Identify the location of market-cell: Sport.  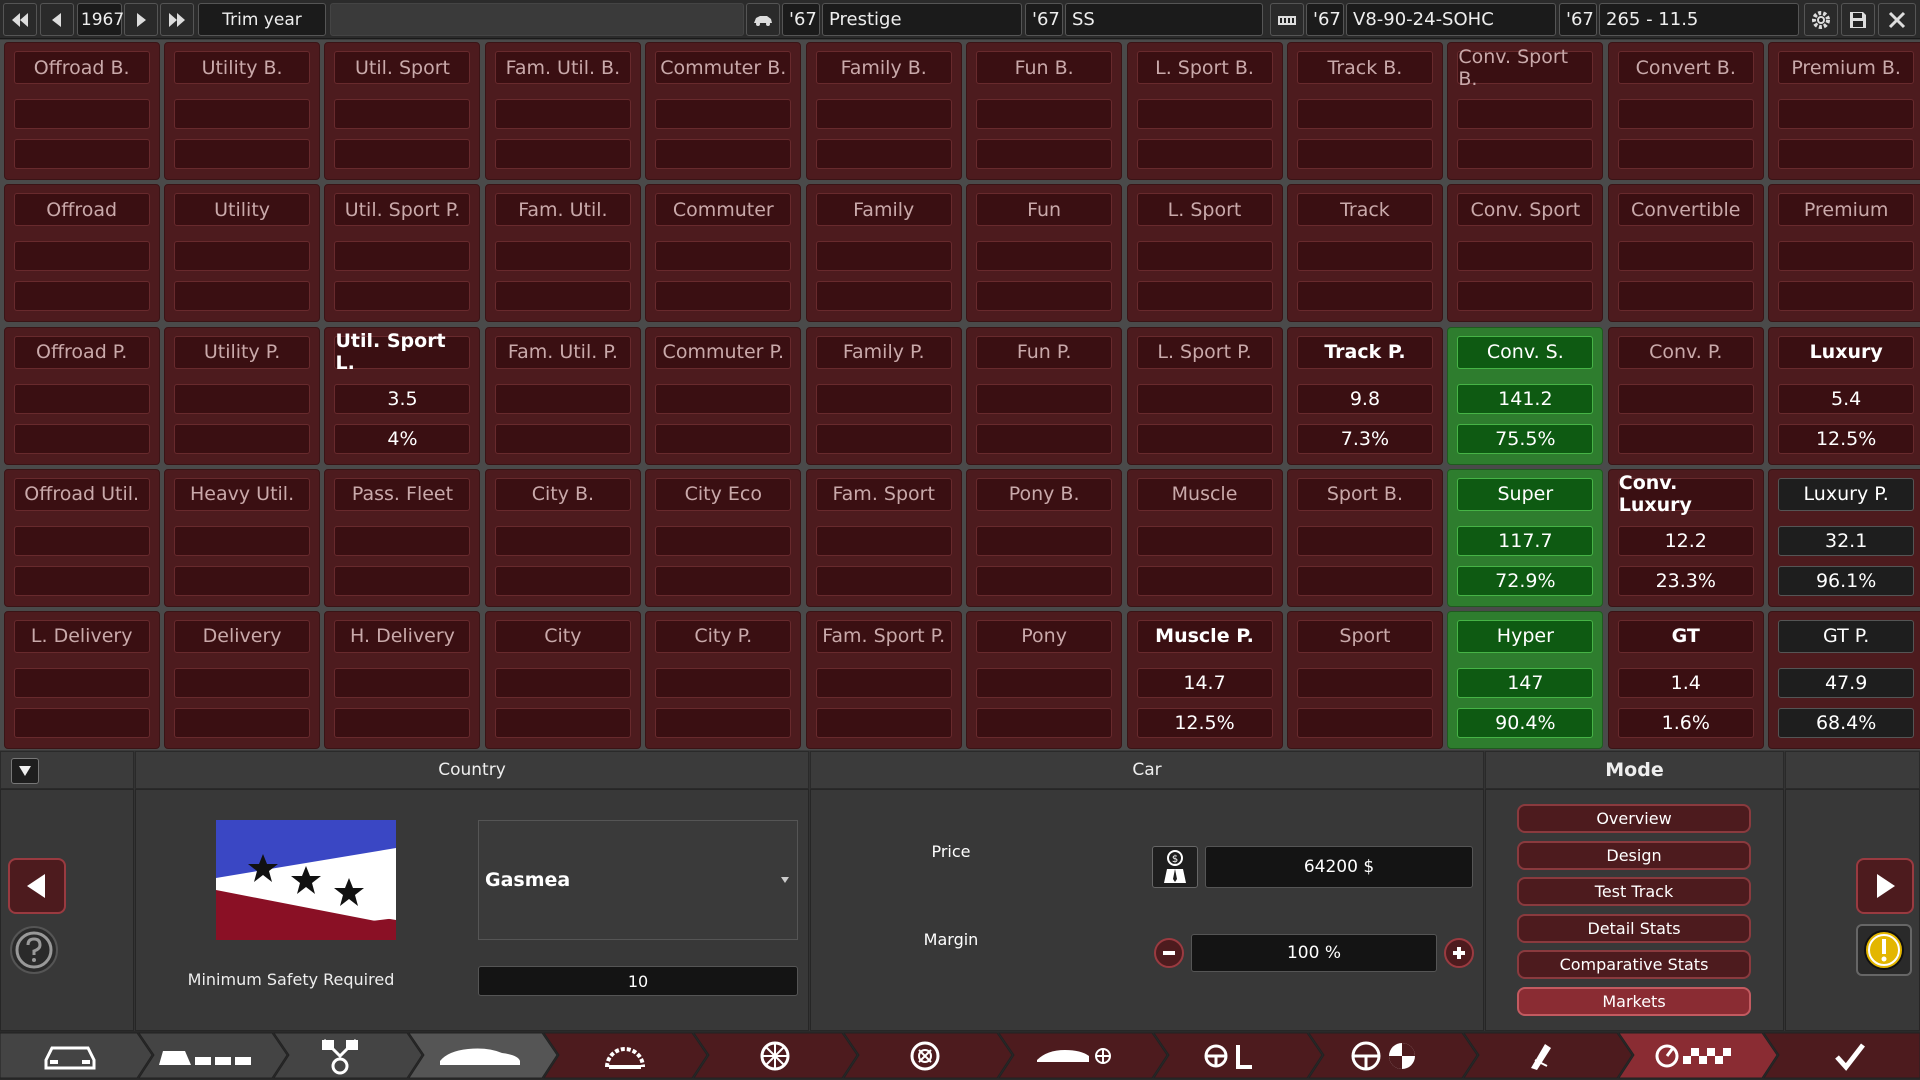
(1364, 679).